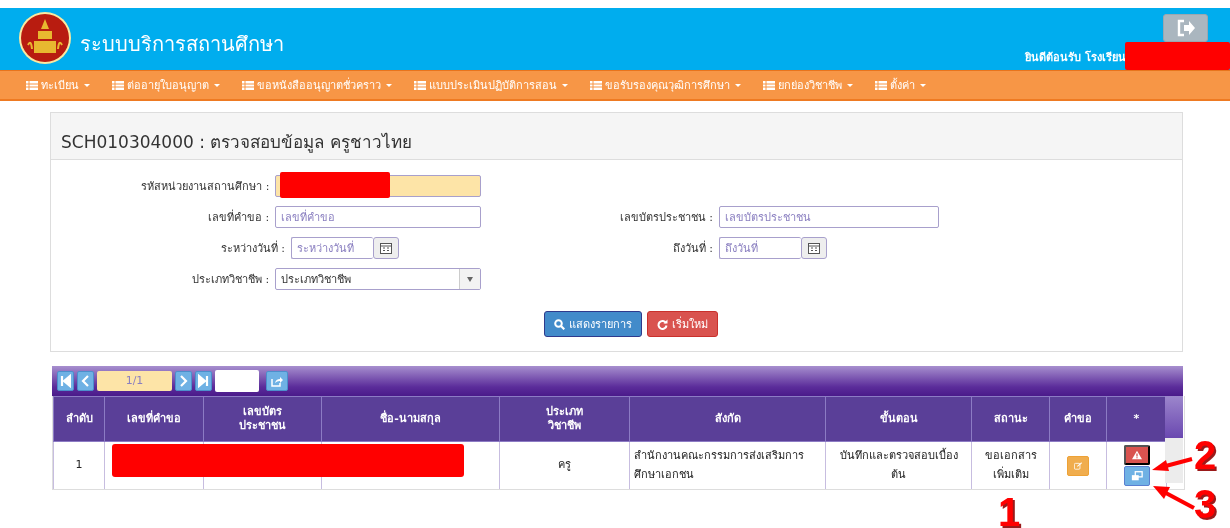 Image resolution: width=1230 pixels, height=528 pixels. I want to click on table-cell-text: บันทึกและตรวจสอบเบื้องต้น, so click(898, 465).